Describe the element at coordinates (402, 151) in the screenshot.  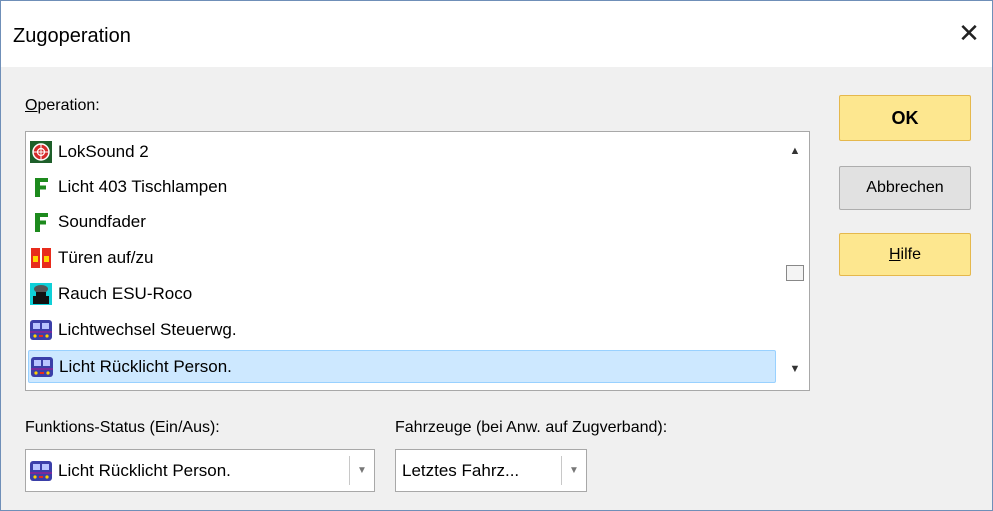
I see `list-item: LokSound 2` at that location.